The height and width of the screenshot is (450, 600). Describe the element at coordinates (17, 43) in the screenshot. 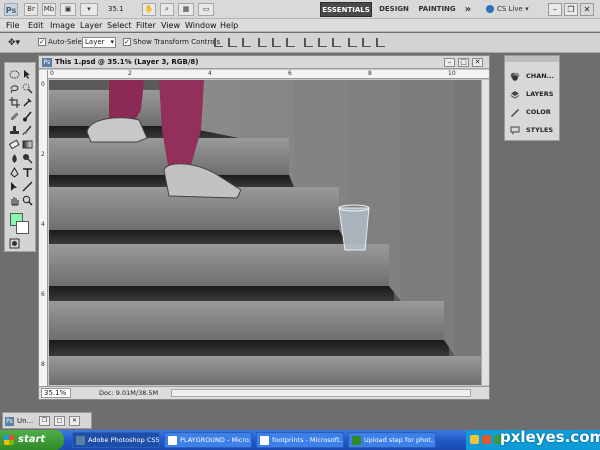

I see `move-tool-preset-icon: ✥▾` at that location.